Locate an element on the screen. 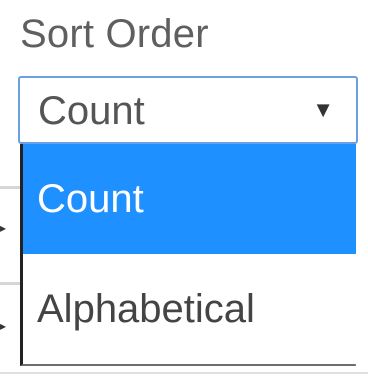 This screenshot has width=368, height=380. sort-order-label: Sort Order is located at coordinates (114, 34).